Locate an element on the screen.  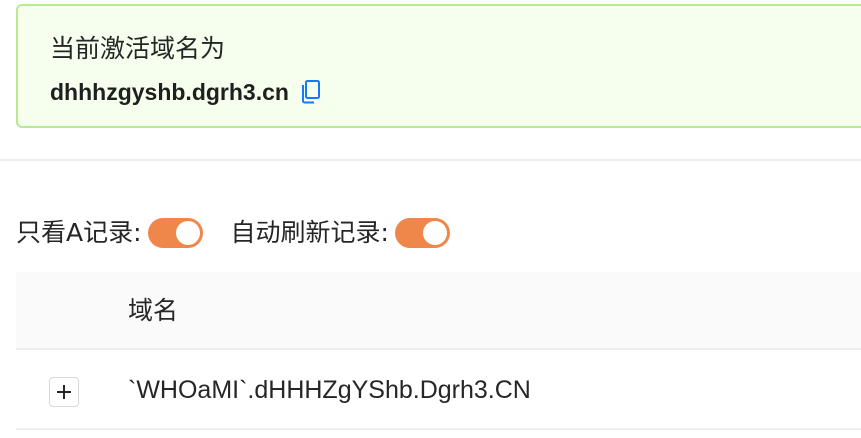
domain-cell: `WHOaMI`.dHHHZgYShb.Dgrh3.CN is located at coordinates (329, 390).